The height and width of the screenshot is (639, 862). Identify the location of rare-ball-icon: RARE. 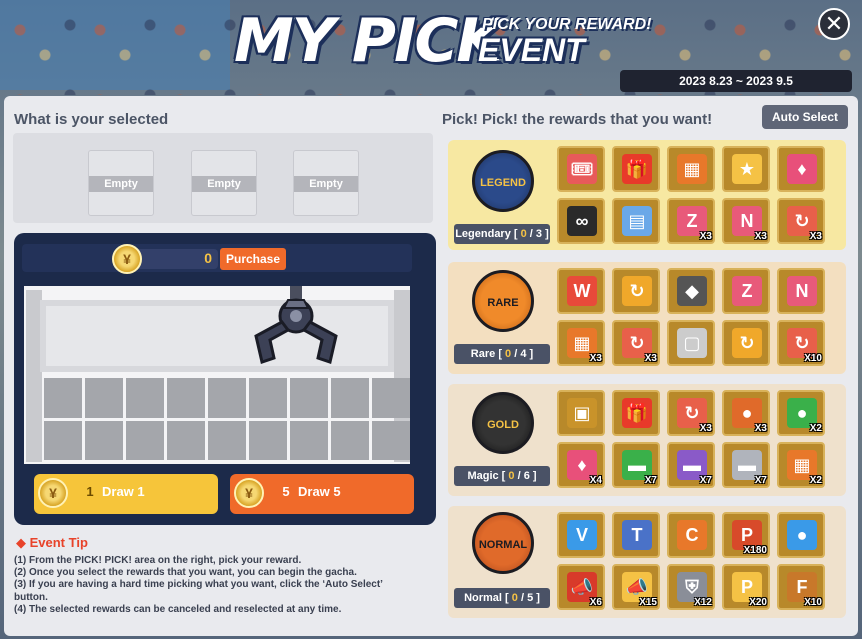
(503, 301).